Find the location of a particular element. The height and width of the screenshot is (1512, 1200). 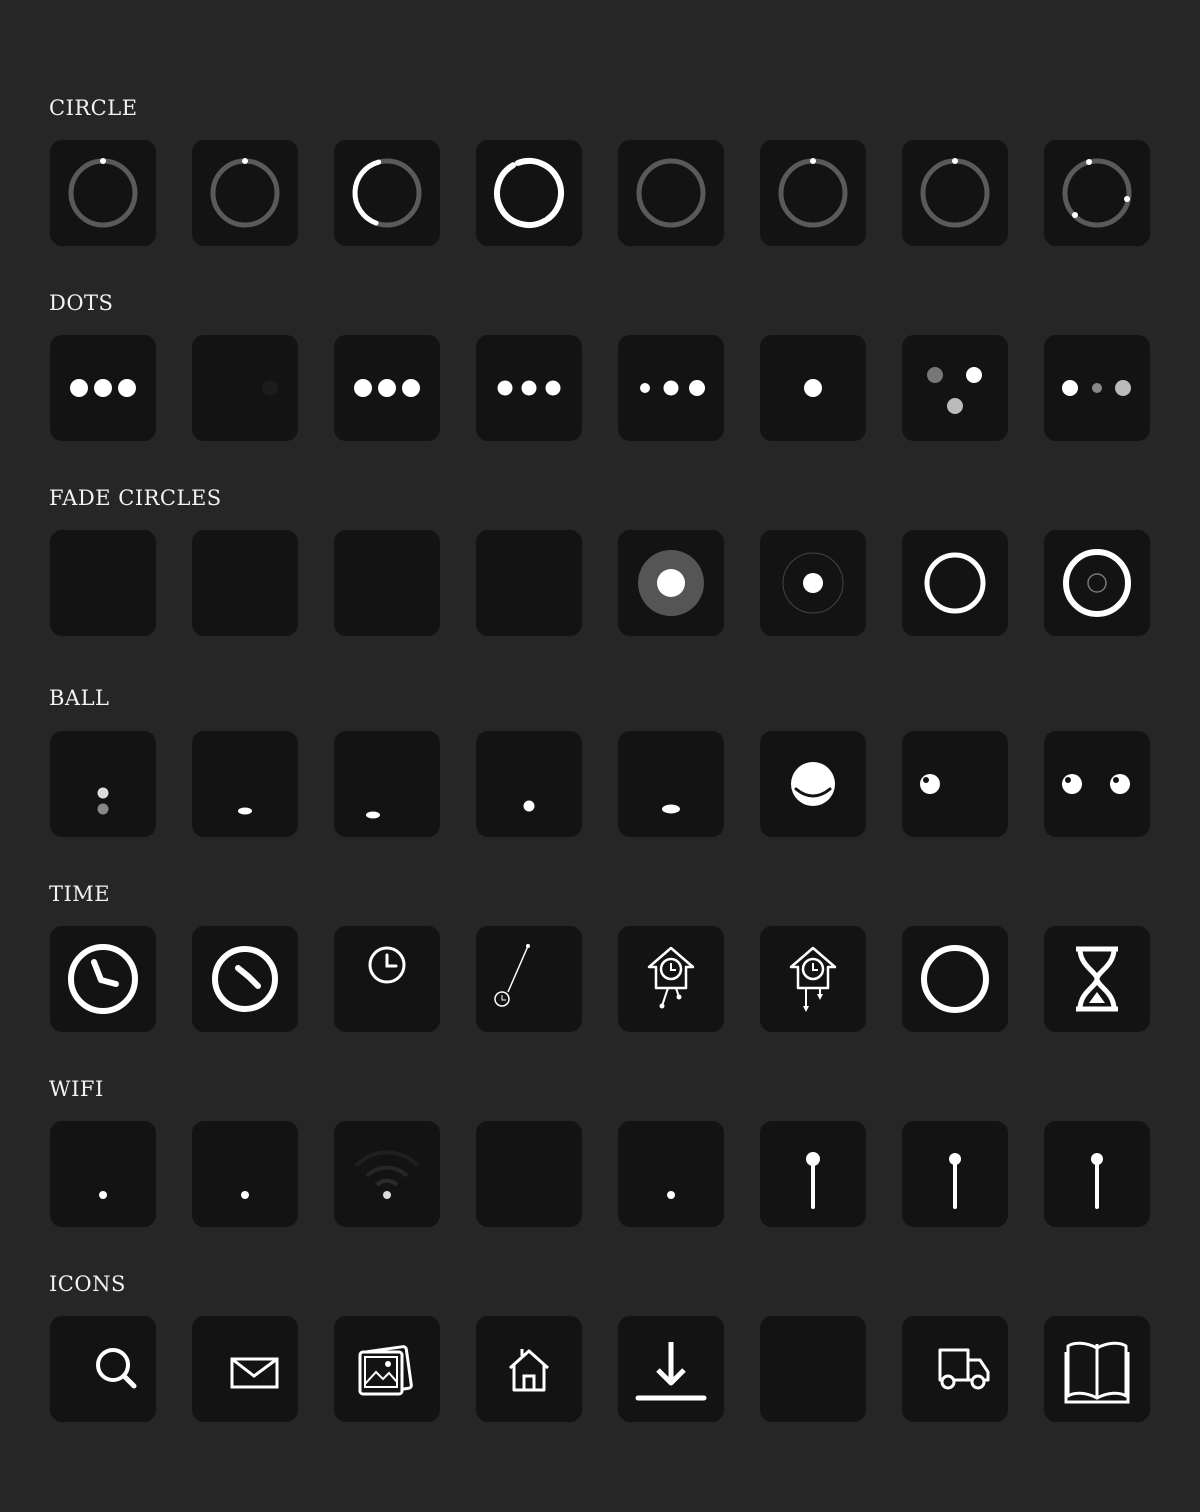

book-icon is located at coordinates (1097, 1372).